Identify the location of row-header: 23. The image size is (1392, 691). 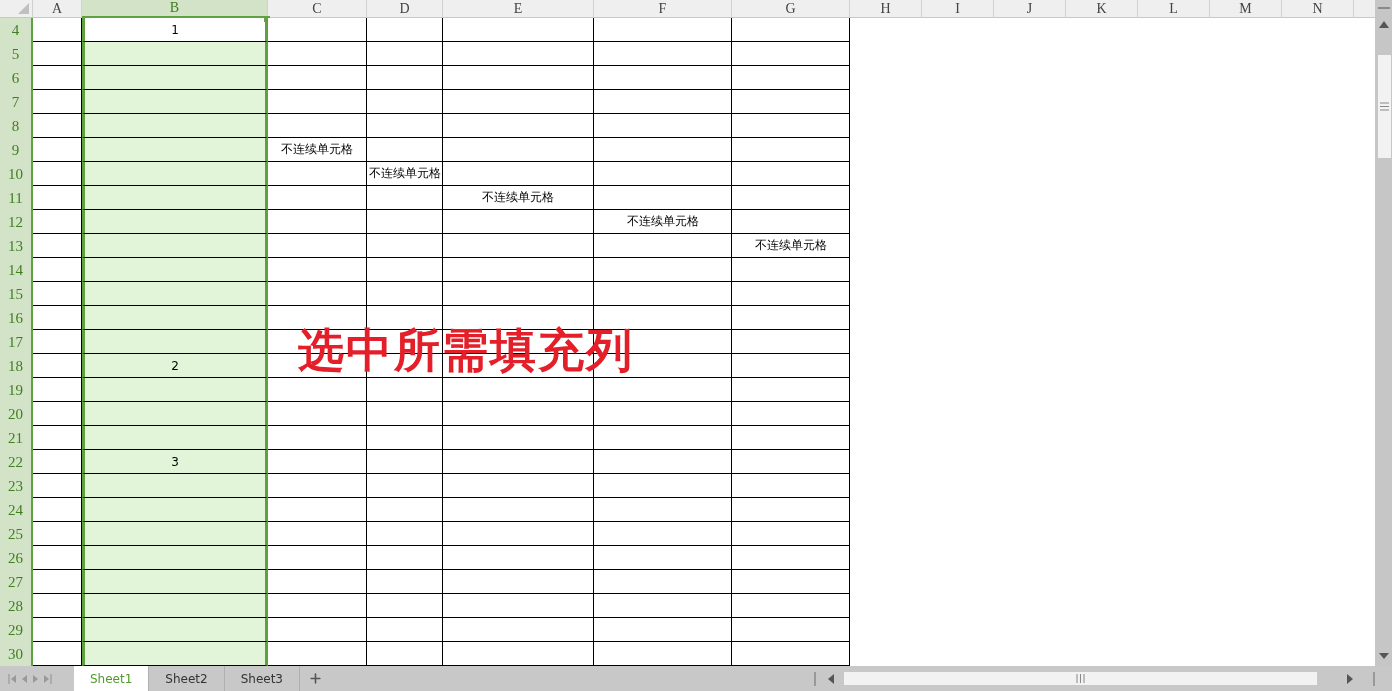
(16, 486).